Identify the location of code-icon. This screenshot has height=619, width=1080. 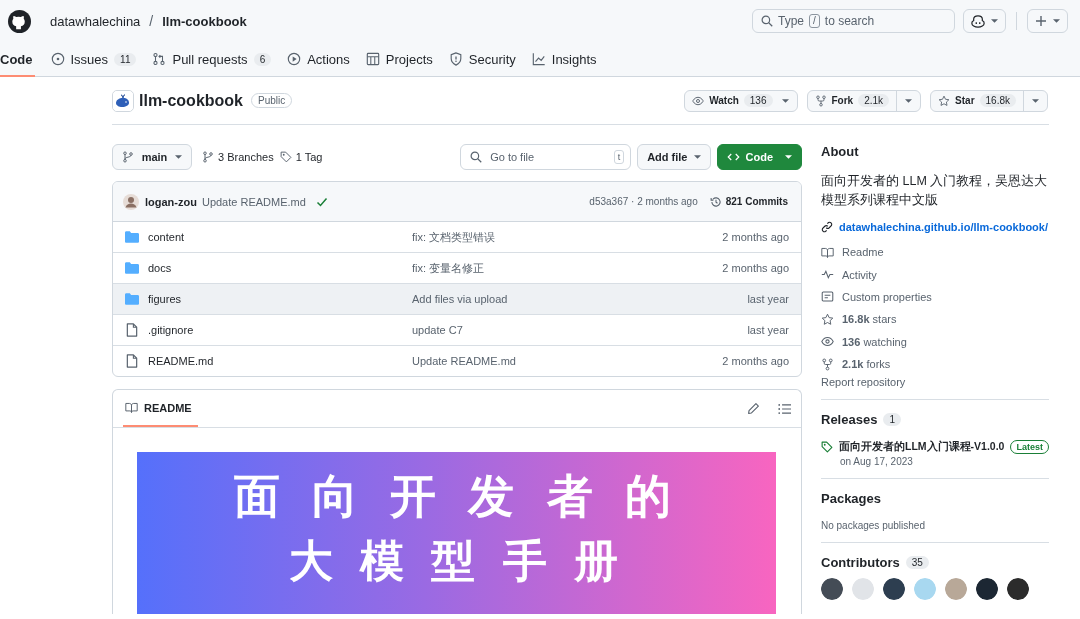
(733, 157).